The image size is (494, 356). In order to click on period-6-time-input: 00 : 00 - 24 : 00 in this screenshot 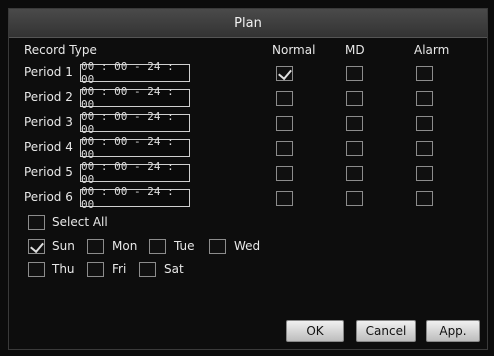, I will do `click(135, 198)`.